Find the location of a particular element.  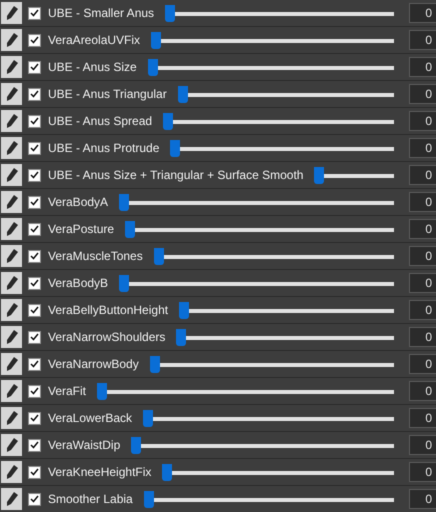

pencil-icon is located at coordinates (12, 67).